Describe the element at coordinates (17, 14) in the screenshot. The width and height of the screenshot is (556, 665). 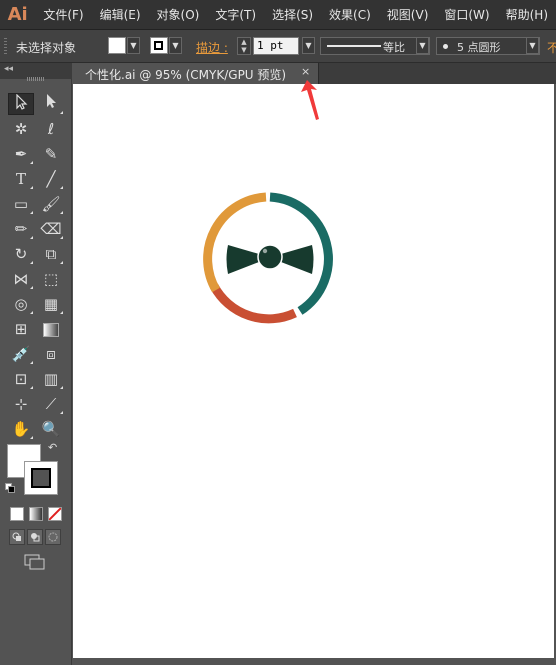
I see `app-logo: Ai` at that location.